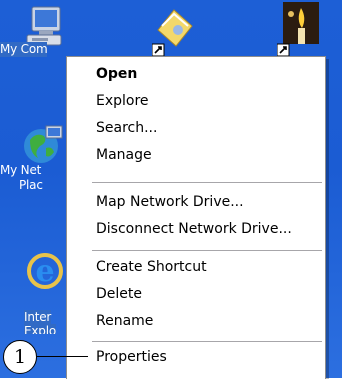  I want to click on my-network-places-icon, so click(41, 145).